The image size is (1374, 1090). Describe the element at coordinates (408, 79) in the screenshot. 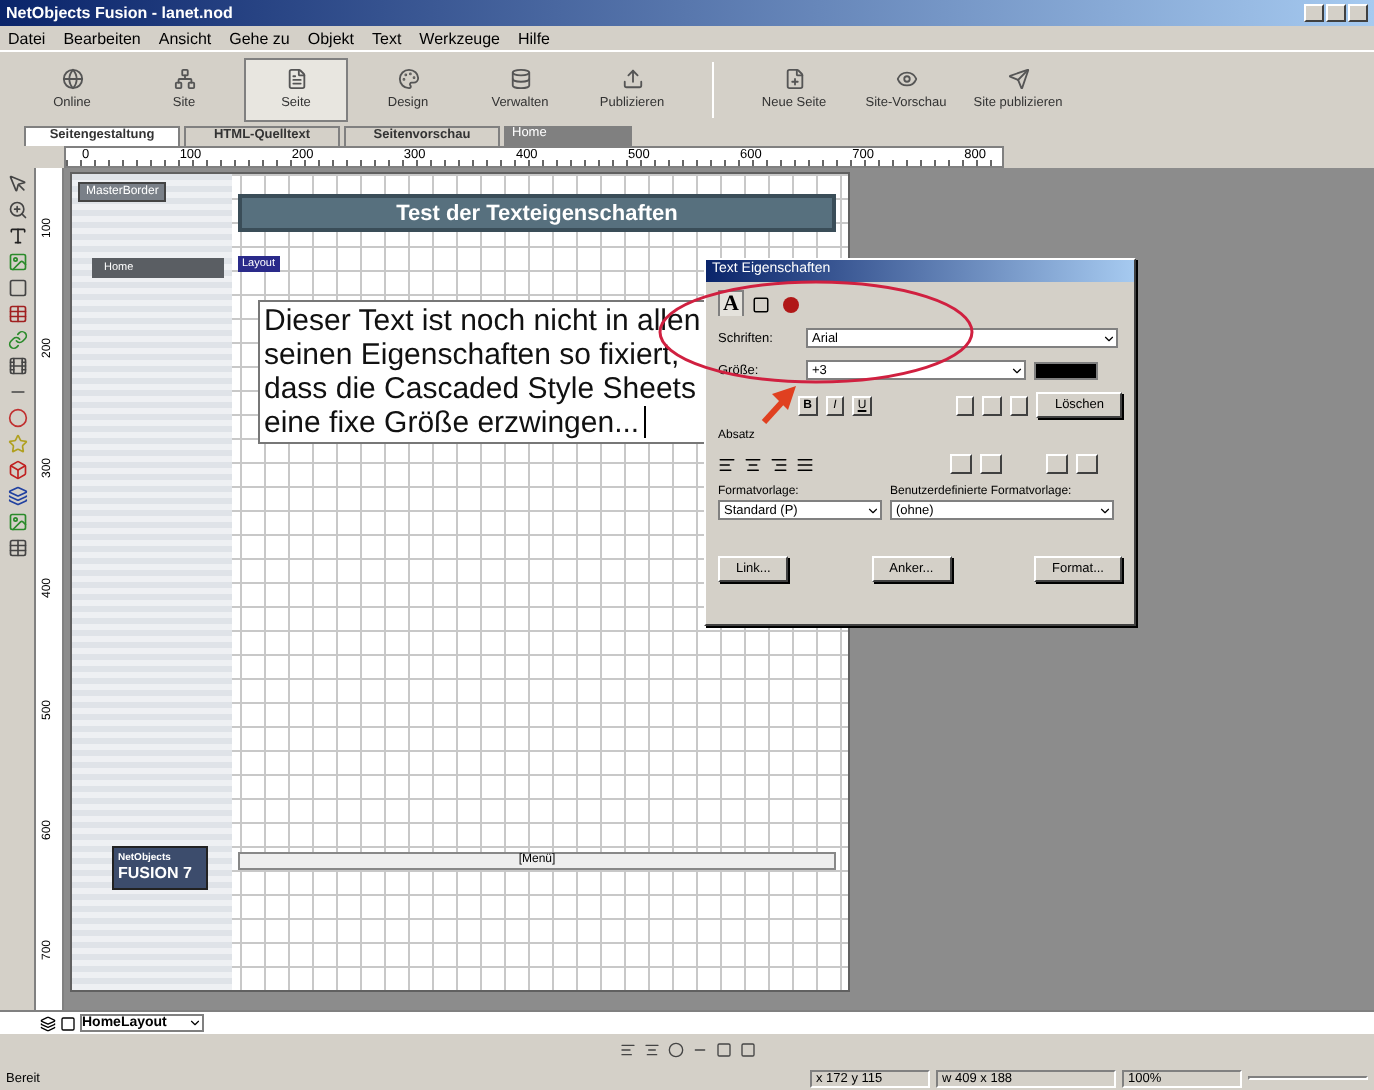

I see `palette-icon` at that location.